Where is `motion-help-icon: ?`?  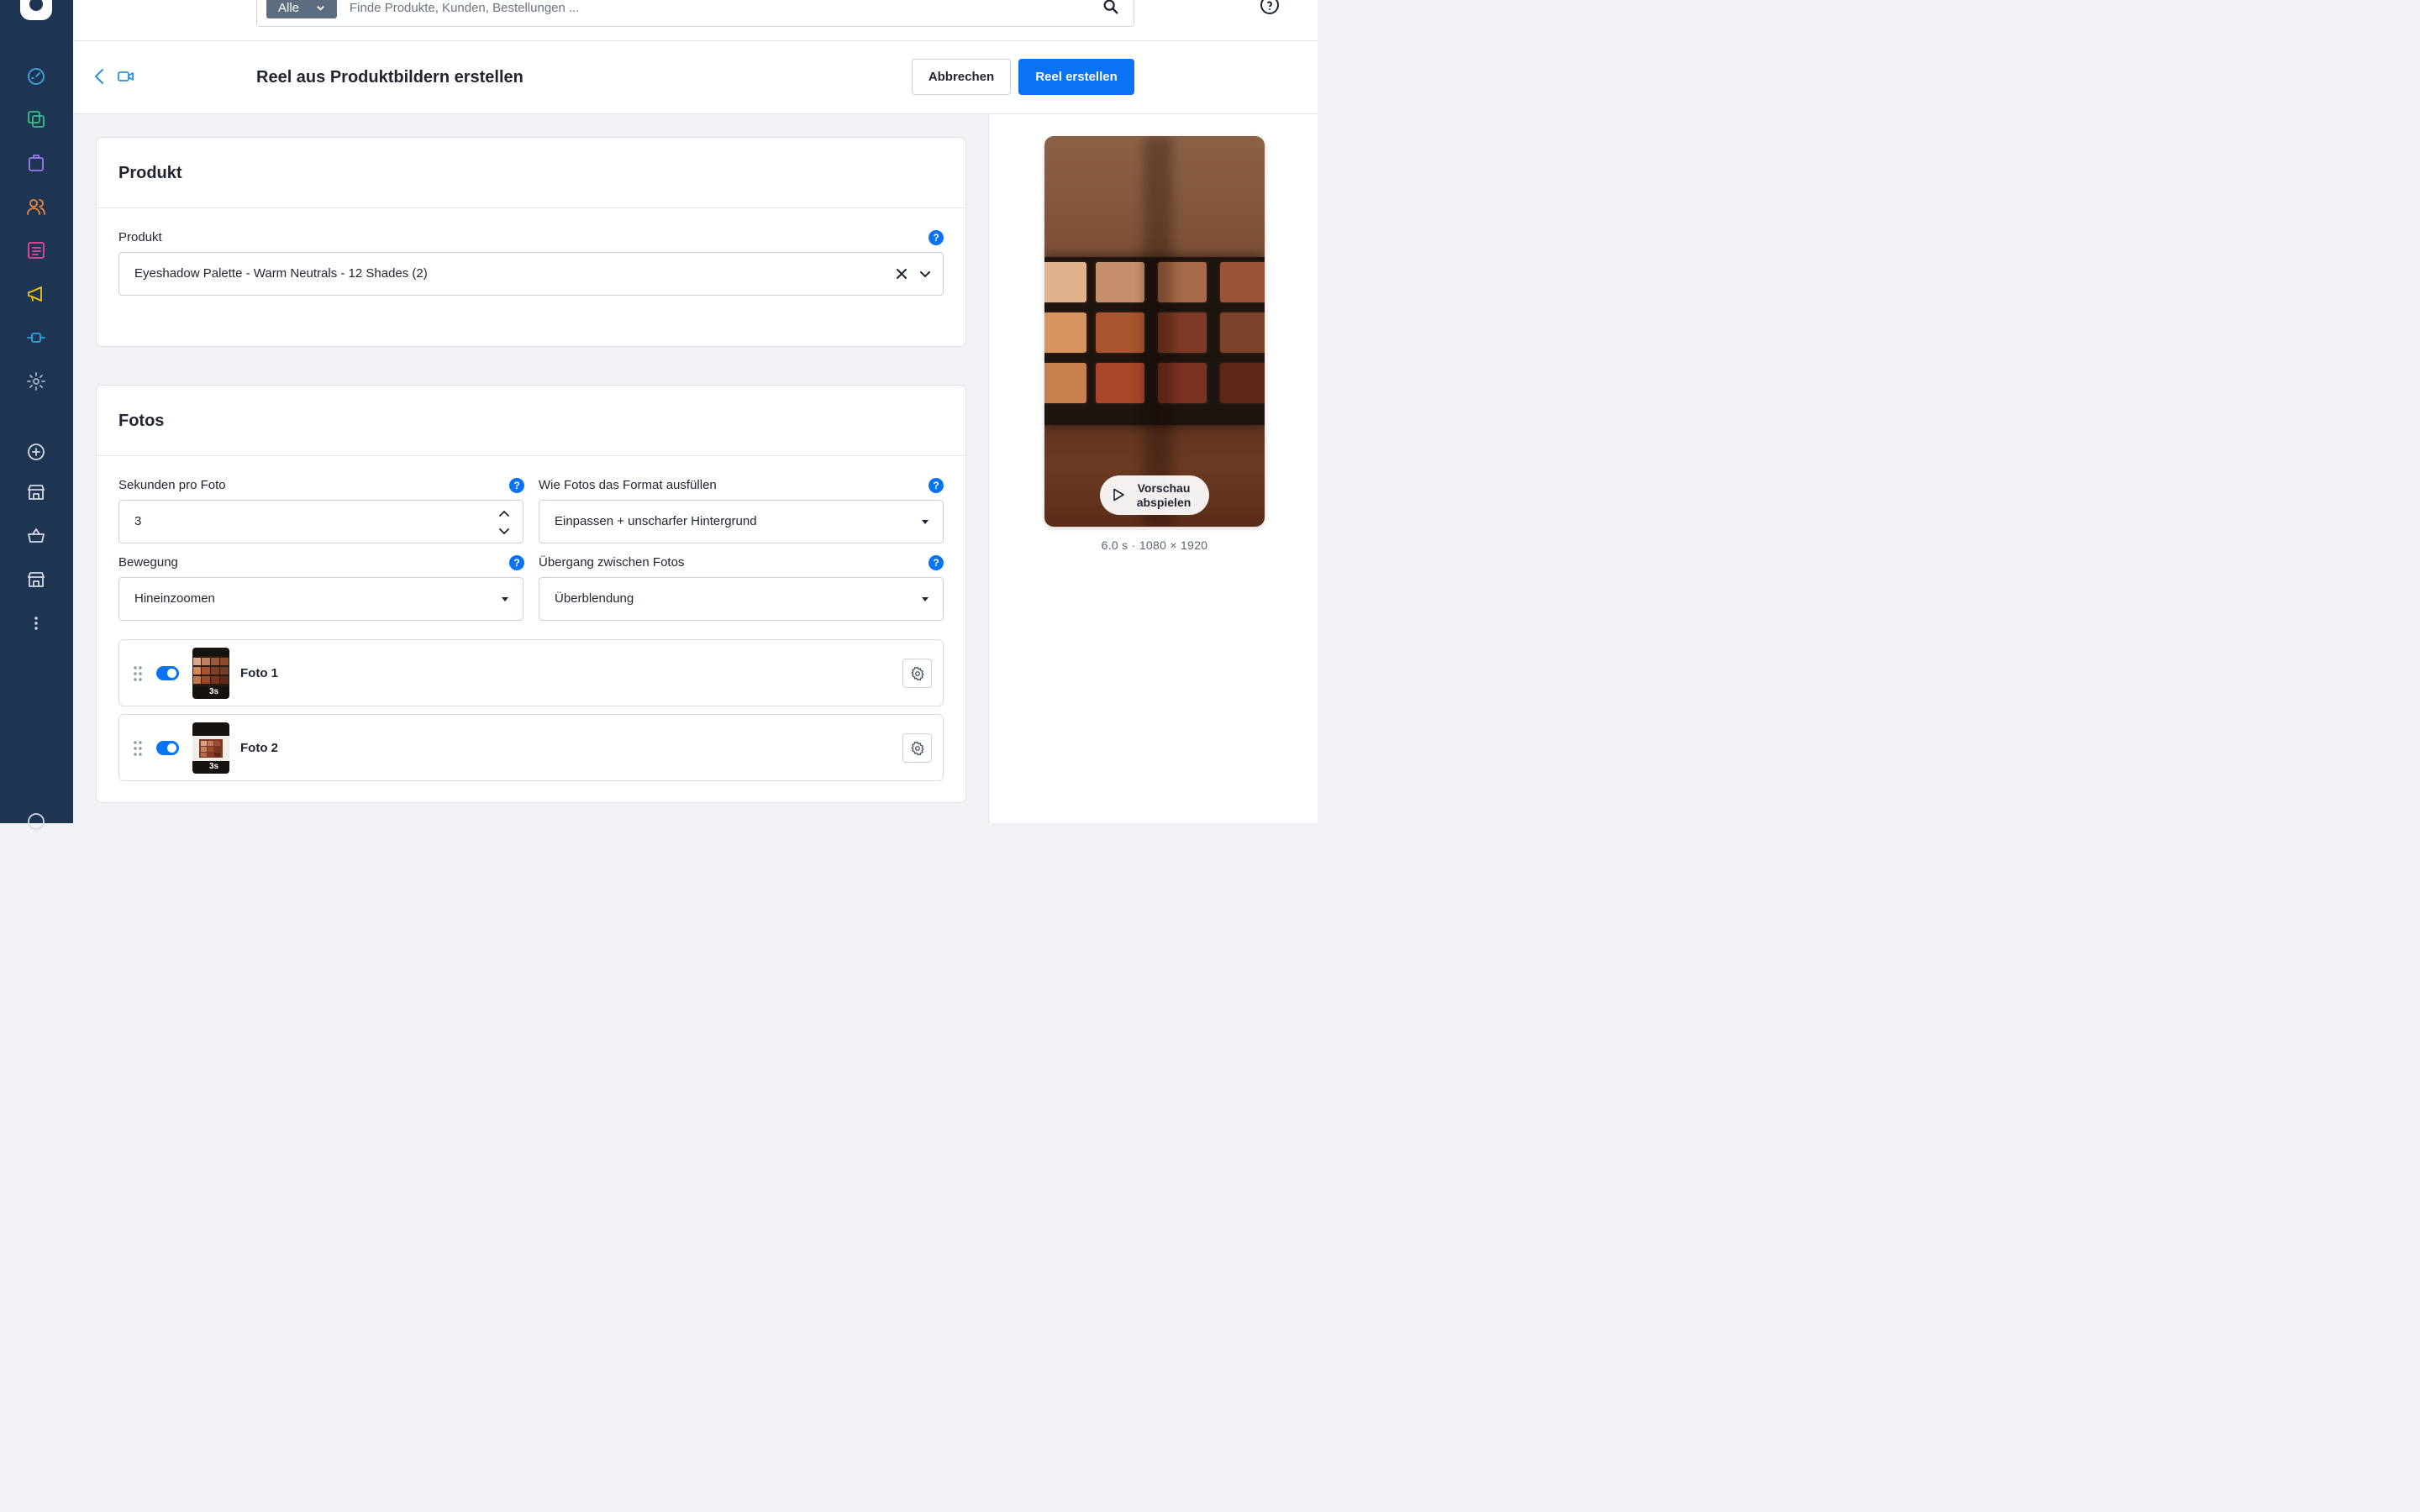
motion-help-icon: ? is located at coordinates (516, 562).